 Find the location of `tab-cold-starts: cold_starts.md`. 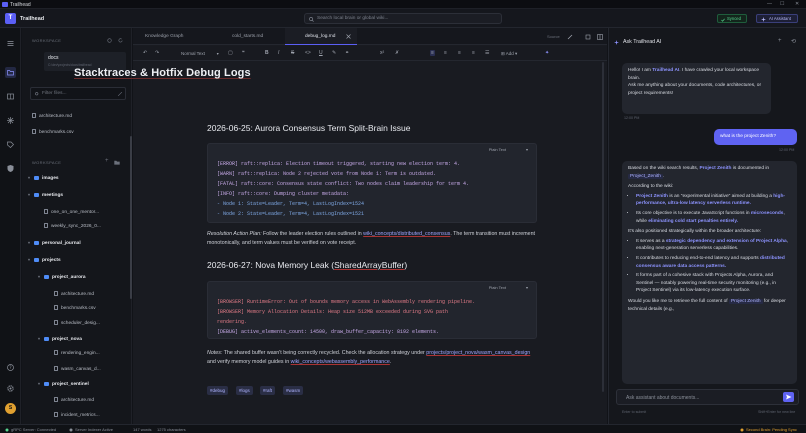

tab-cold-starts: cold_starts.md is located at coordinates (244, 36).